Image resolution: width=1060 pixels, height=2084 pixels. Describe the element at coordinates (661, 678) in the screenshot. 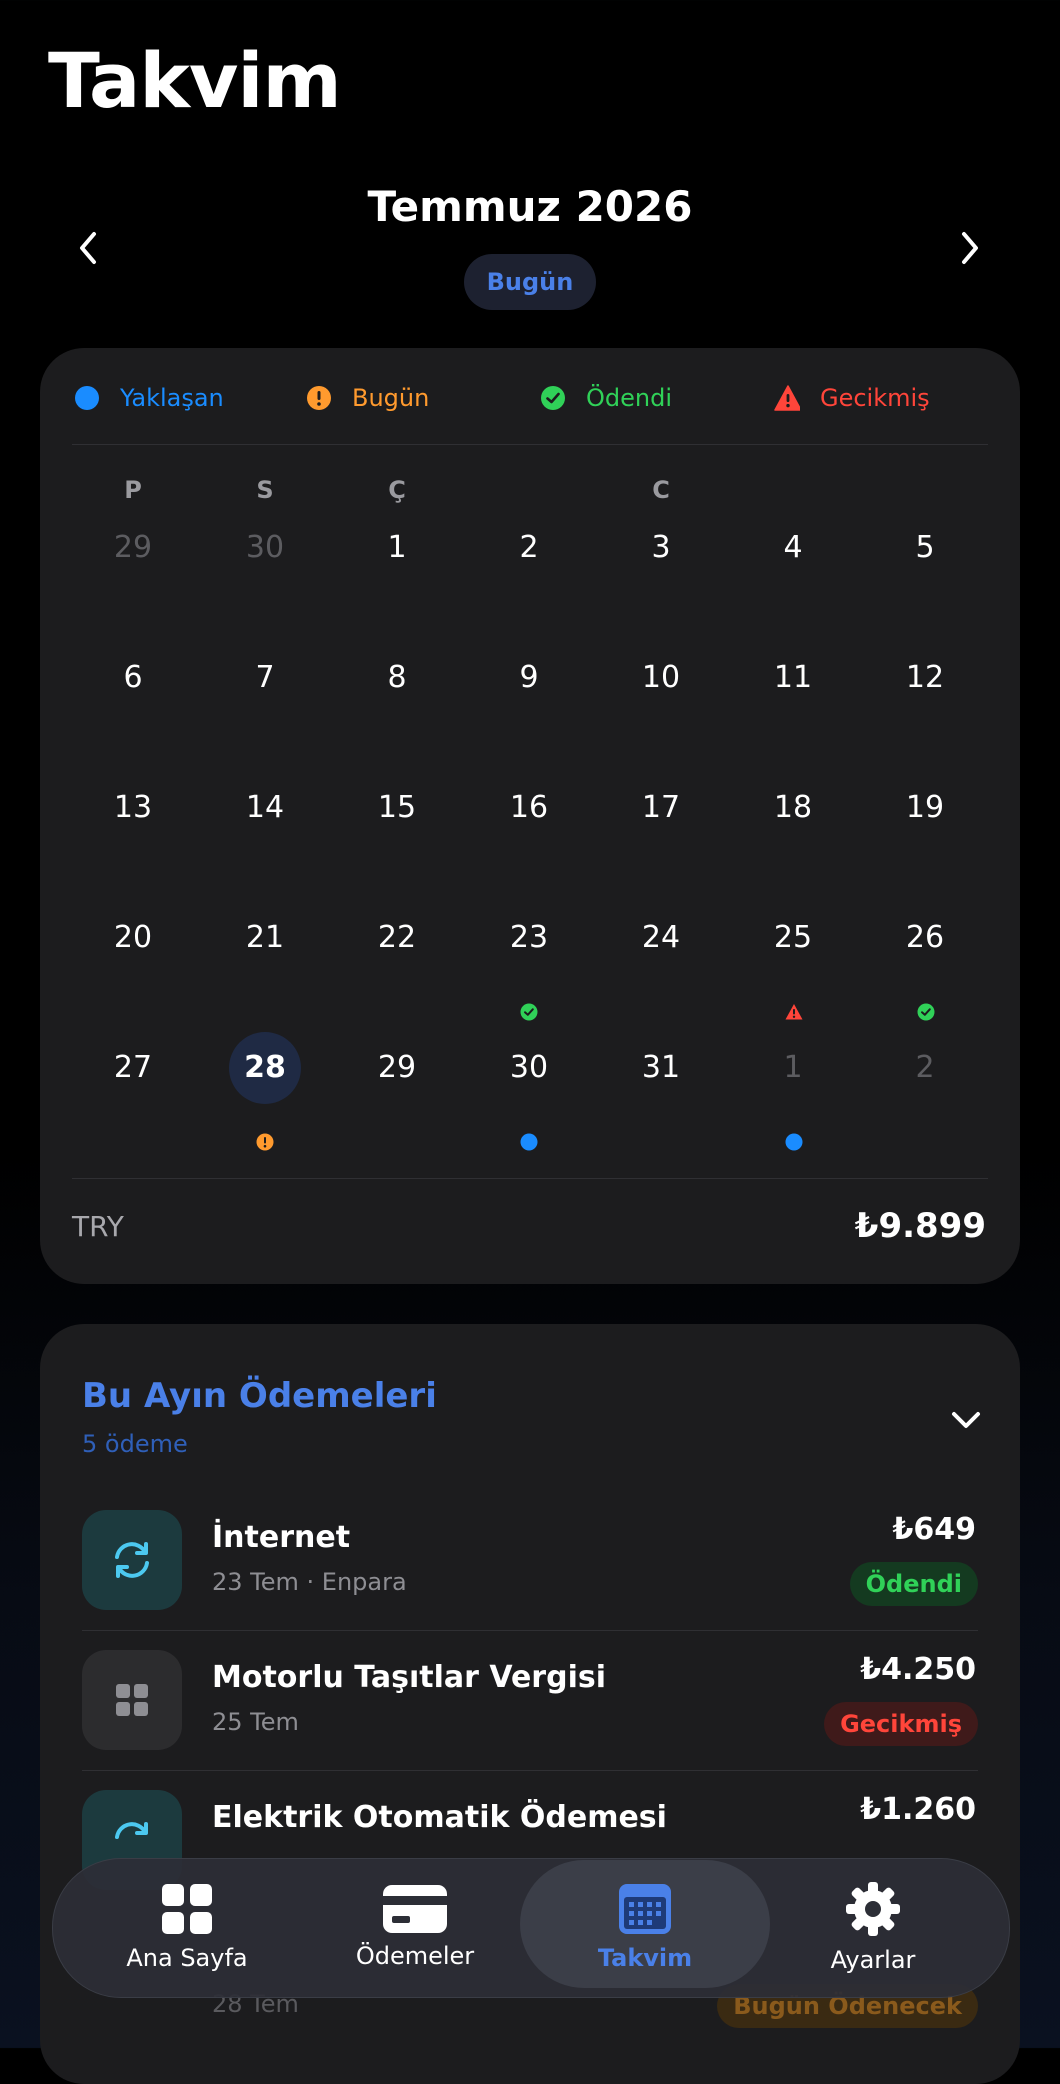

I see `calendar-day: 10` at that location.